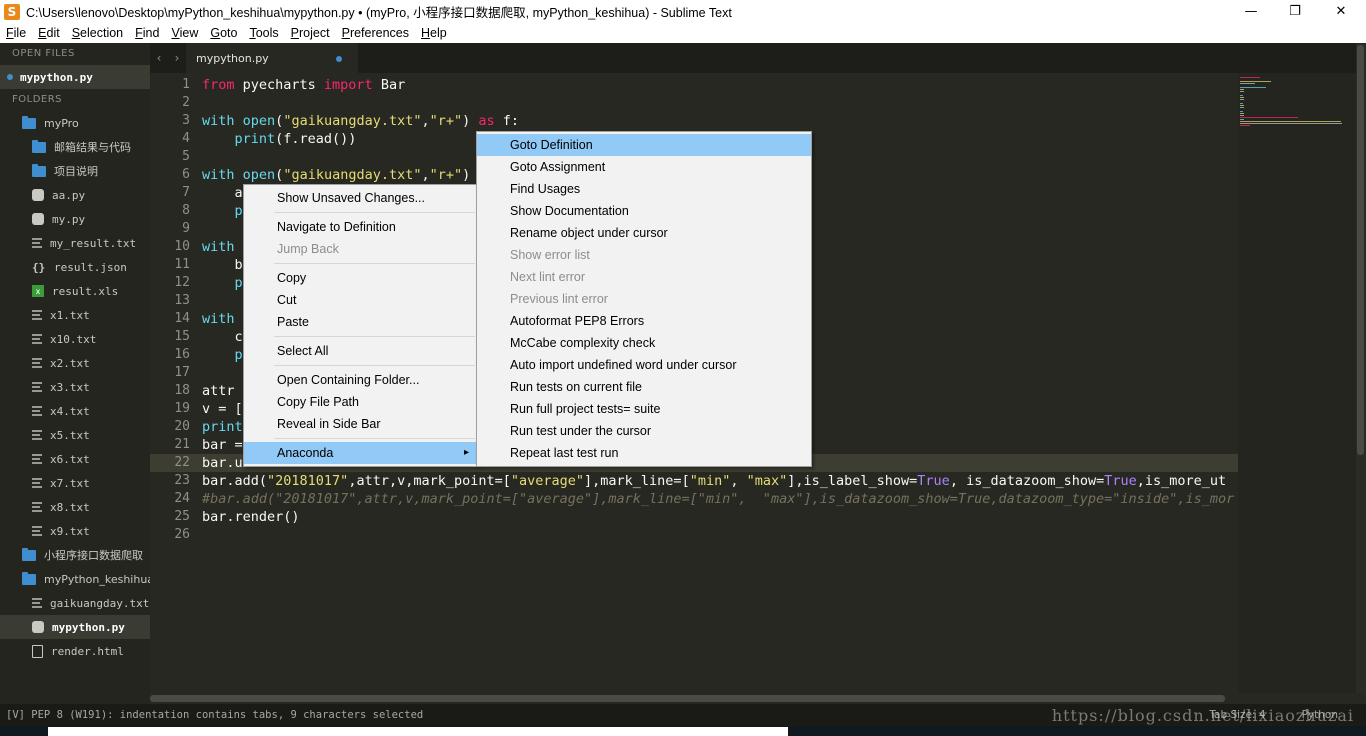  Describe the element at coordinates (644, 387) in the screenshot. I see `menu-item-run-tests-on-current-file: Run tests on current file` at that location.